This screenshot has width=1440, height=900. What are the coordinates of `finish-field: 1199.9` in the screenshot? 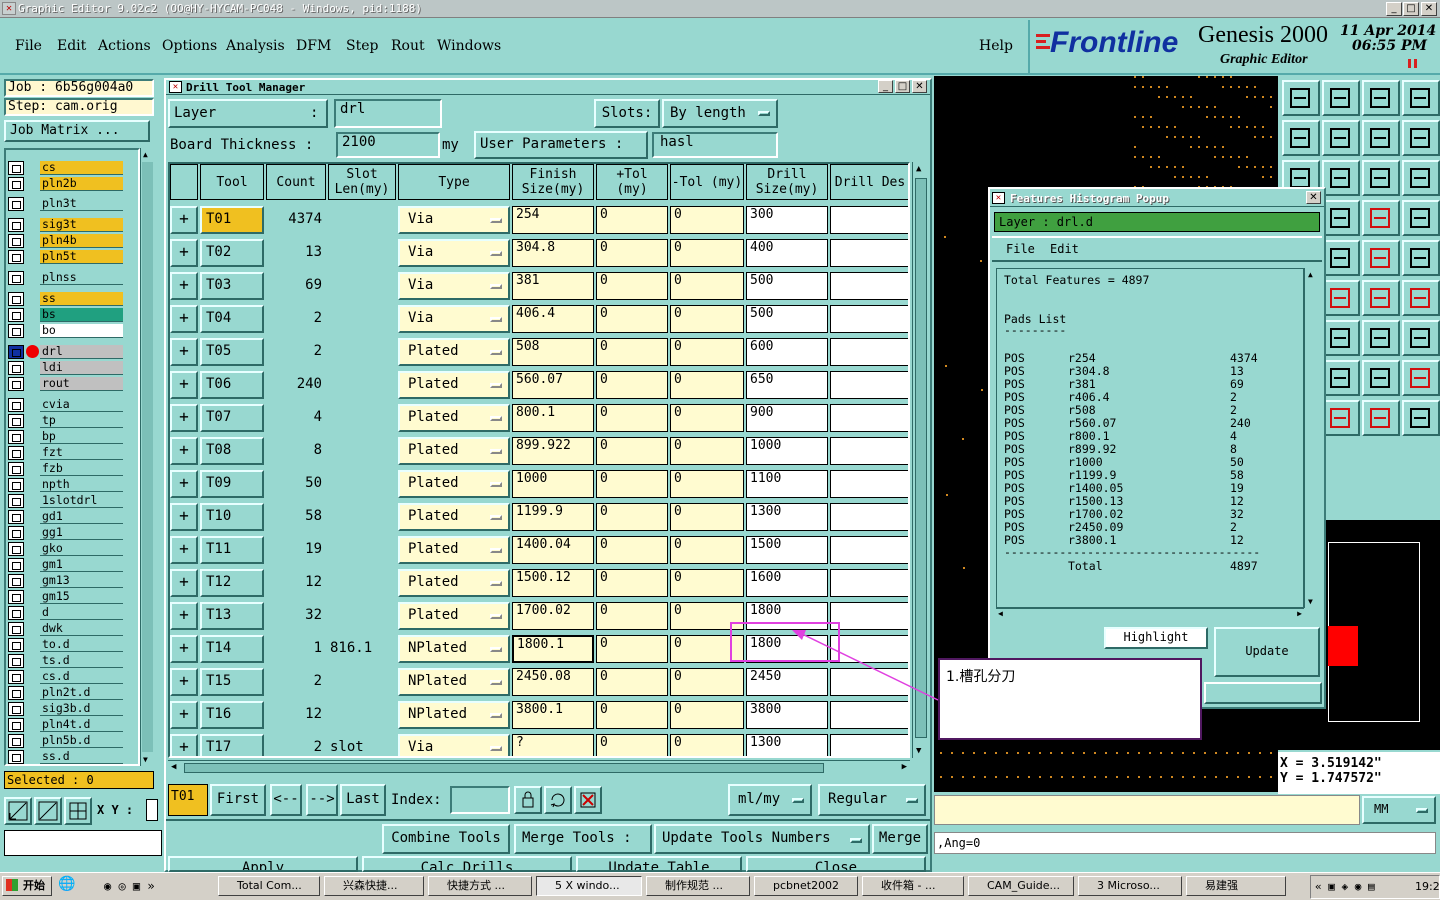 It's located at (553, 517).